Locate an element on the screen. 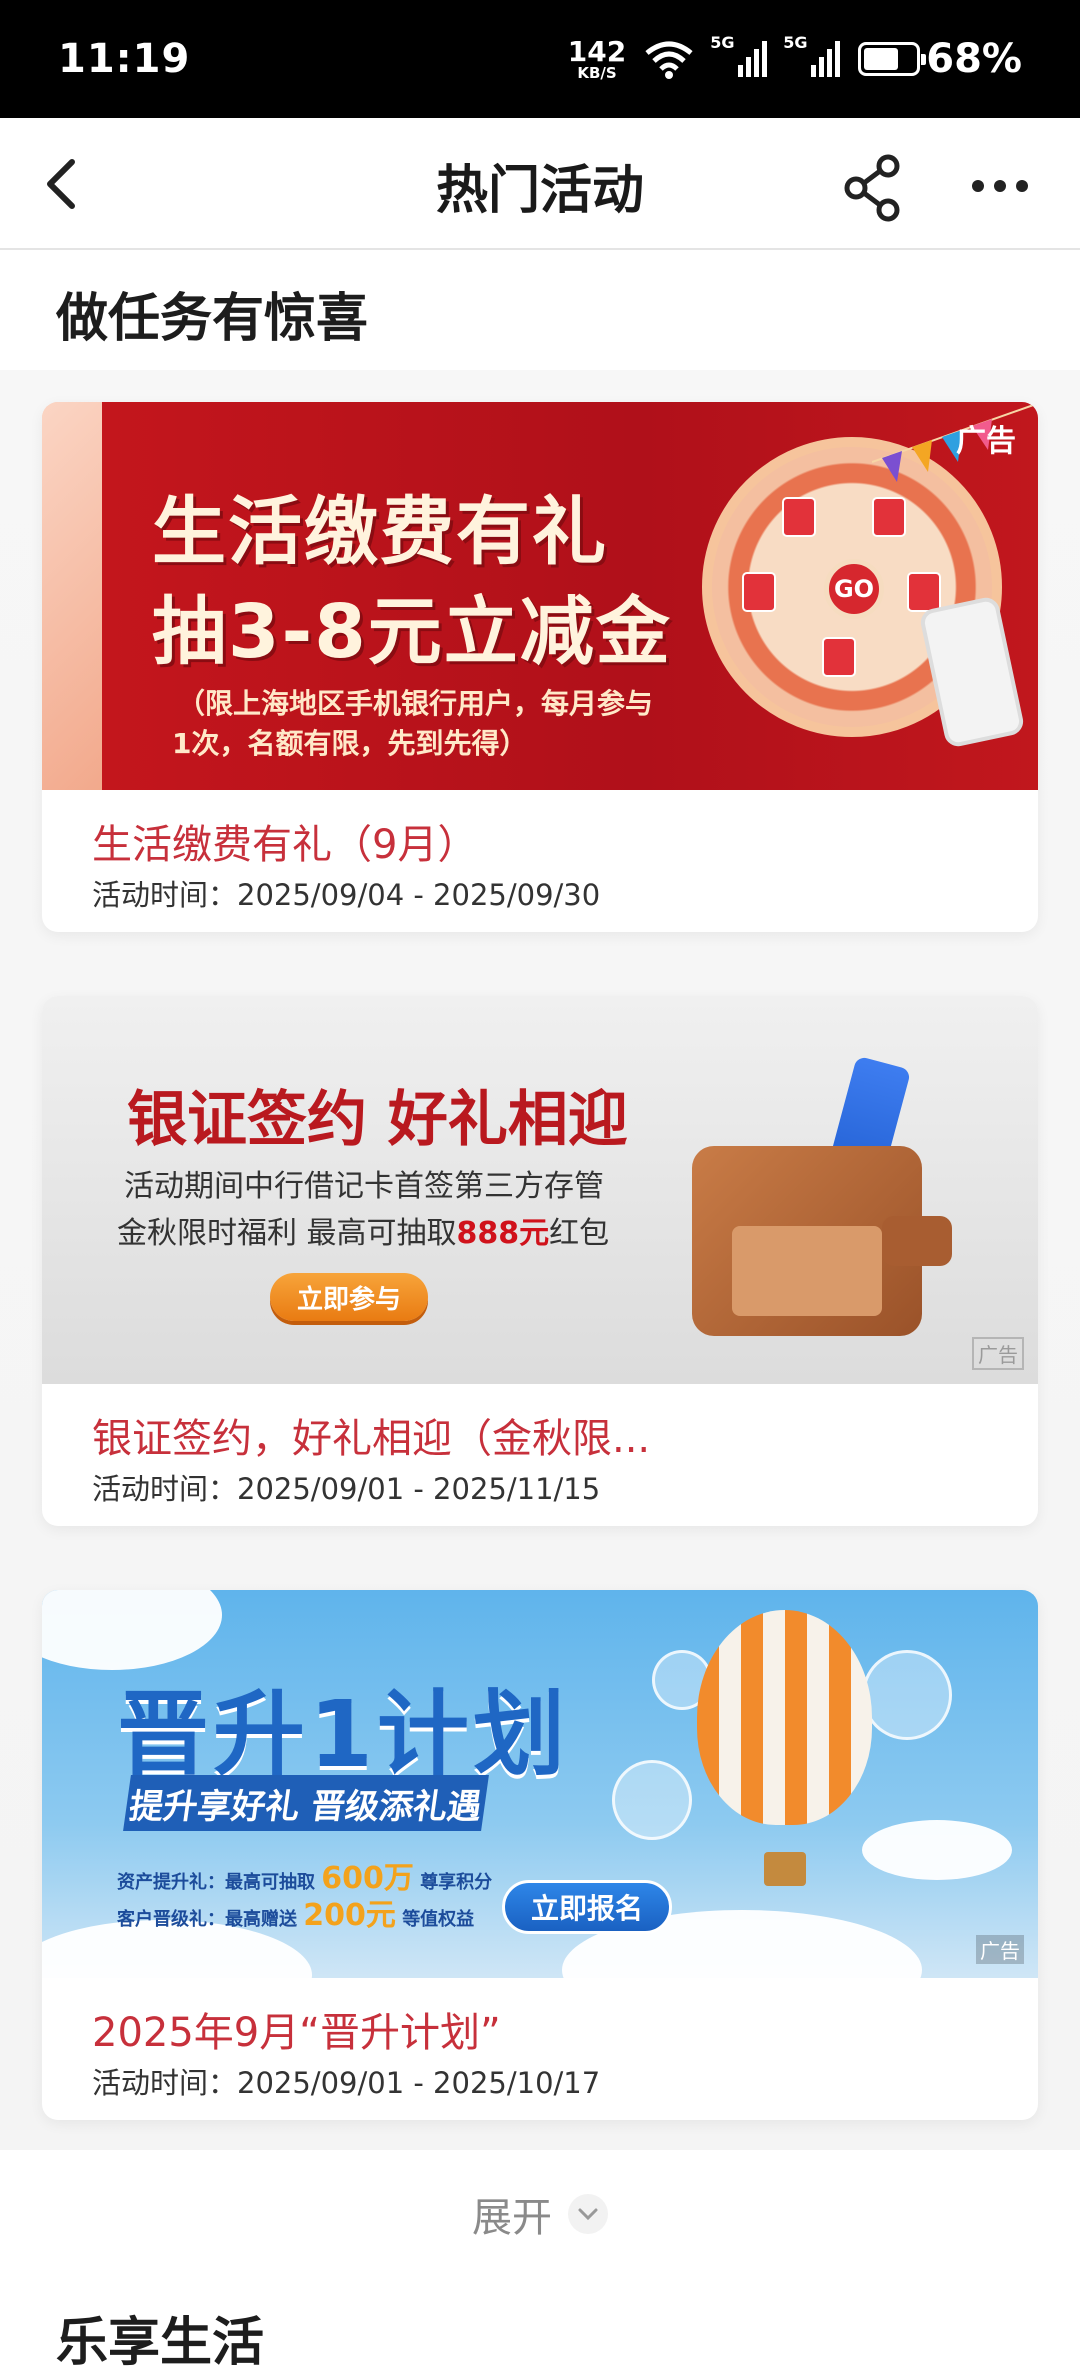 The width and height of the screenshot is (1080, 2376). activity-time: 活动时间：2025/09/01 - 2025/10/17 is located at coordinates (346, 2083).